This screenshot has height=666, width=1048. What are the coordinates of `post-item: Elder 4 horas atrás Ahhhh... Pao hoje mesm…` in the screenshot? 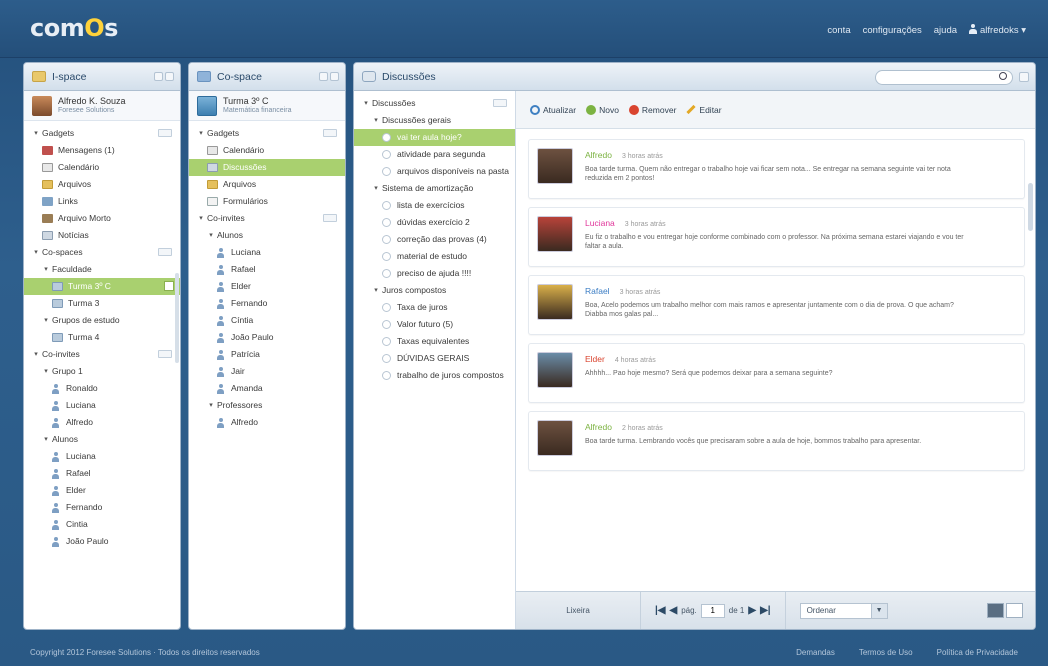 It's located at (776, 373).